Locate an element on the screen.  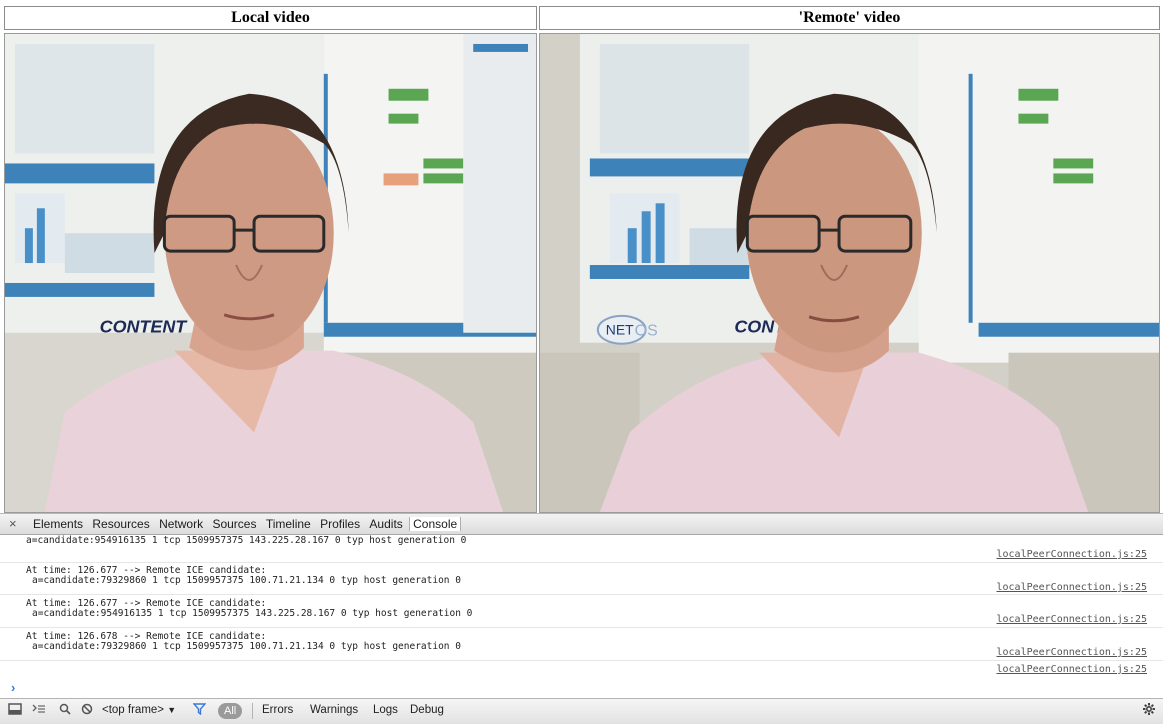
console-prompt: › is located at coordinates (13, 687).